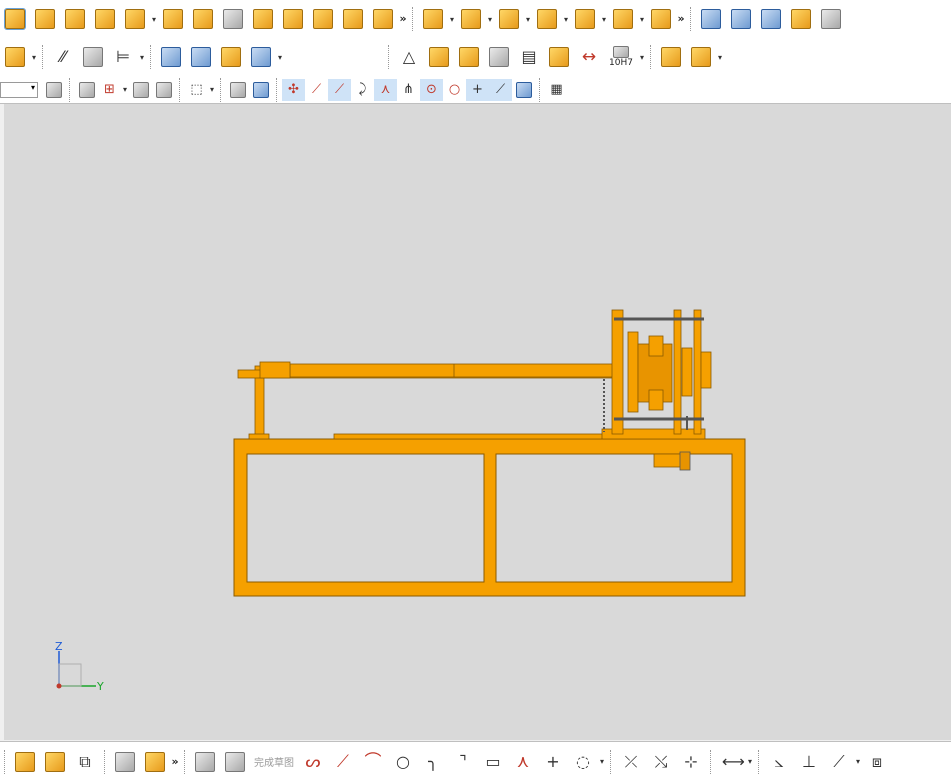 This screenshot has height=781, width=951. I want to click on constraint-dropdown: ▾, so click(490, 19).